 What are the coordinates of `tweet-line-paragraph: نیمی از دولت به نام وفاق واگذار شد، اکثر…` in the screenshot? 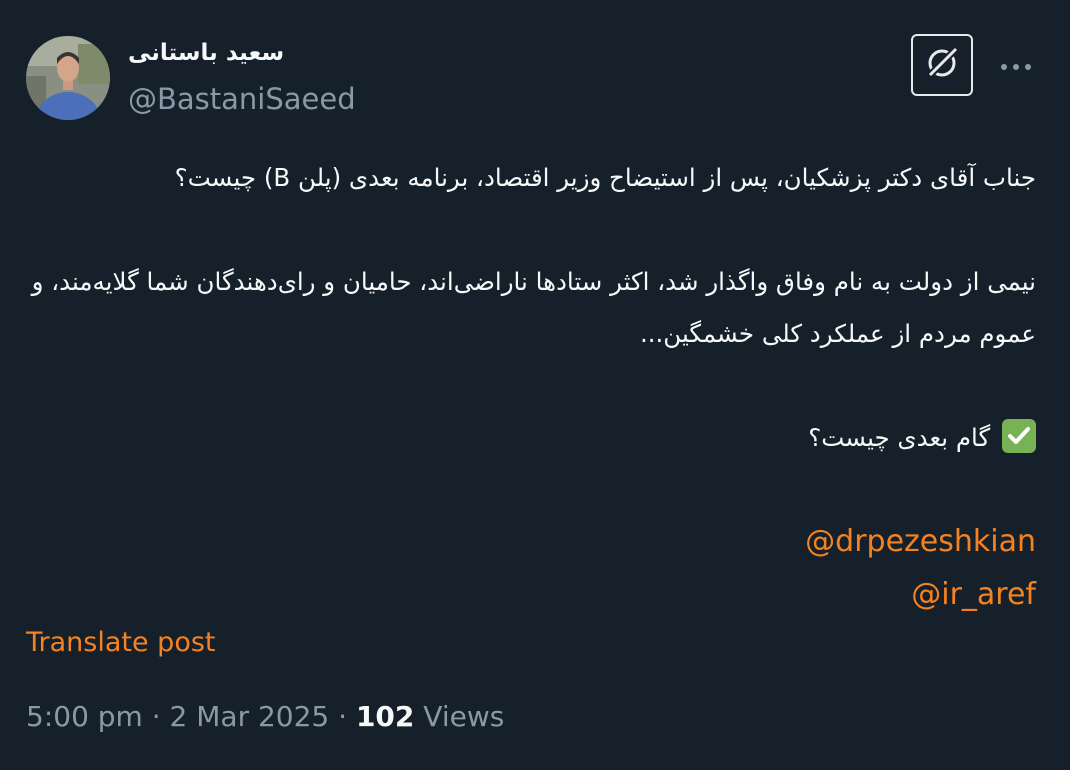 It's located at (533, 307).